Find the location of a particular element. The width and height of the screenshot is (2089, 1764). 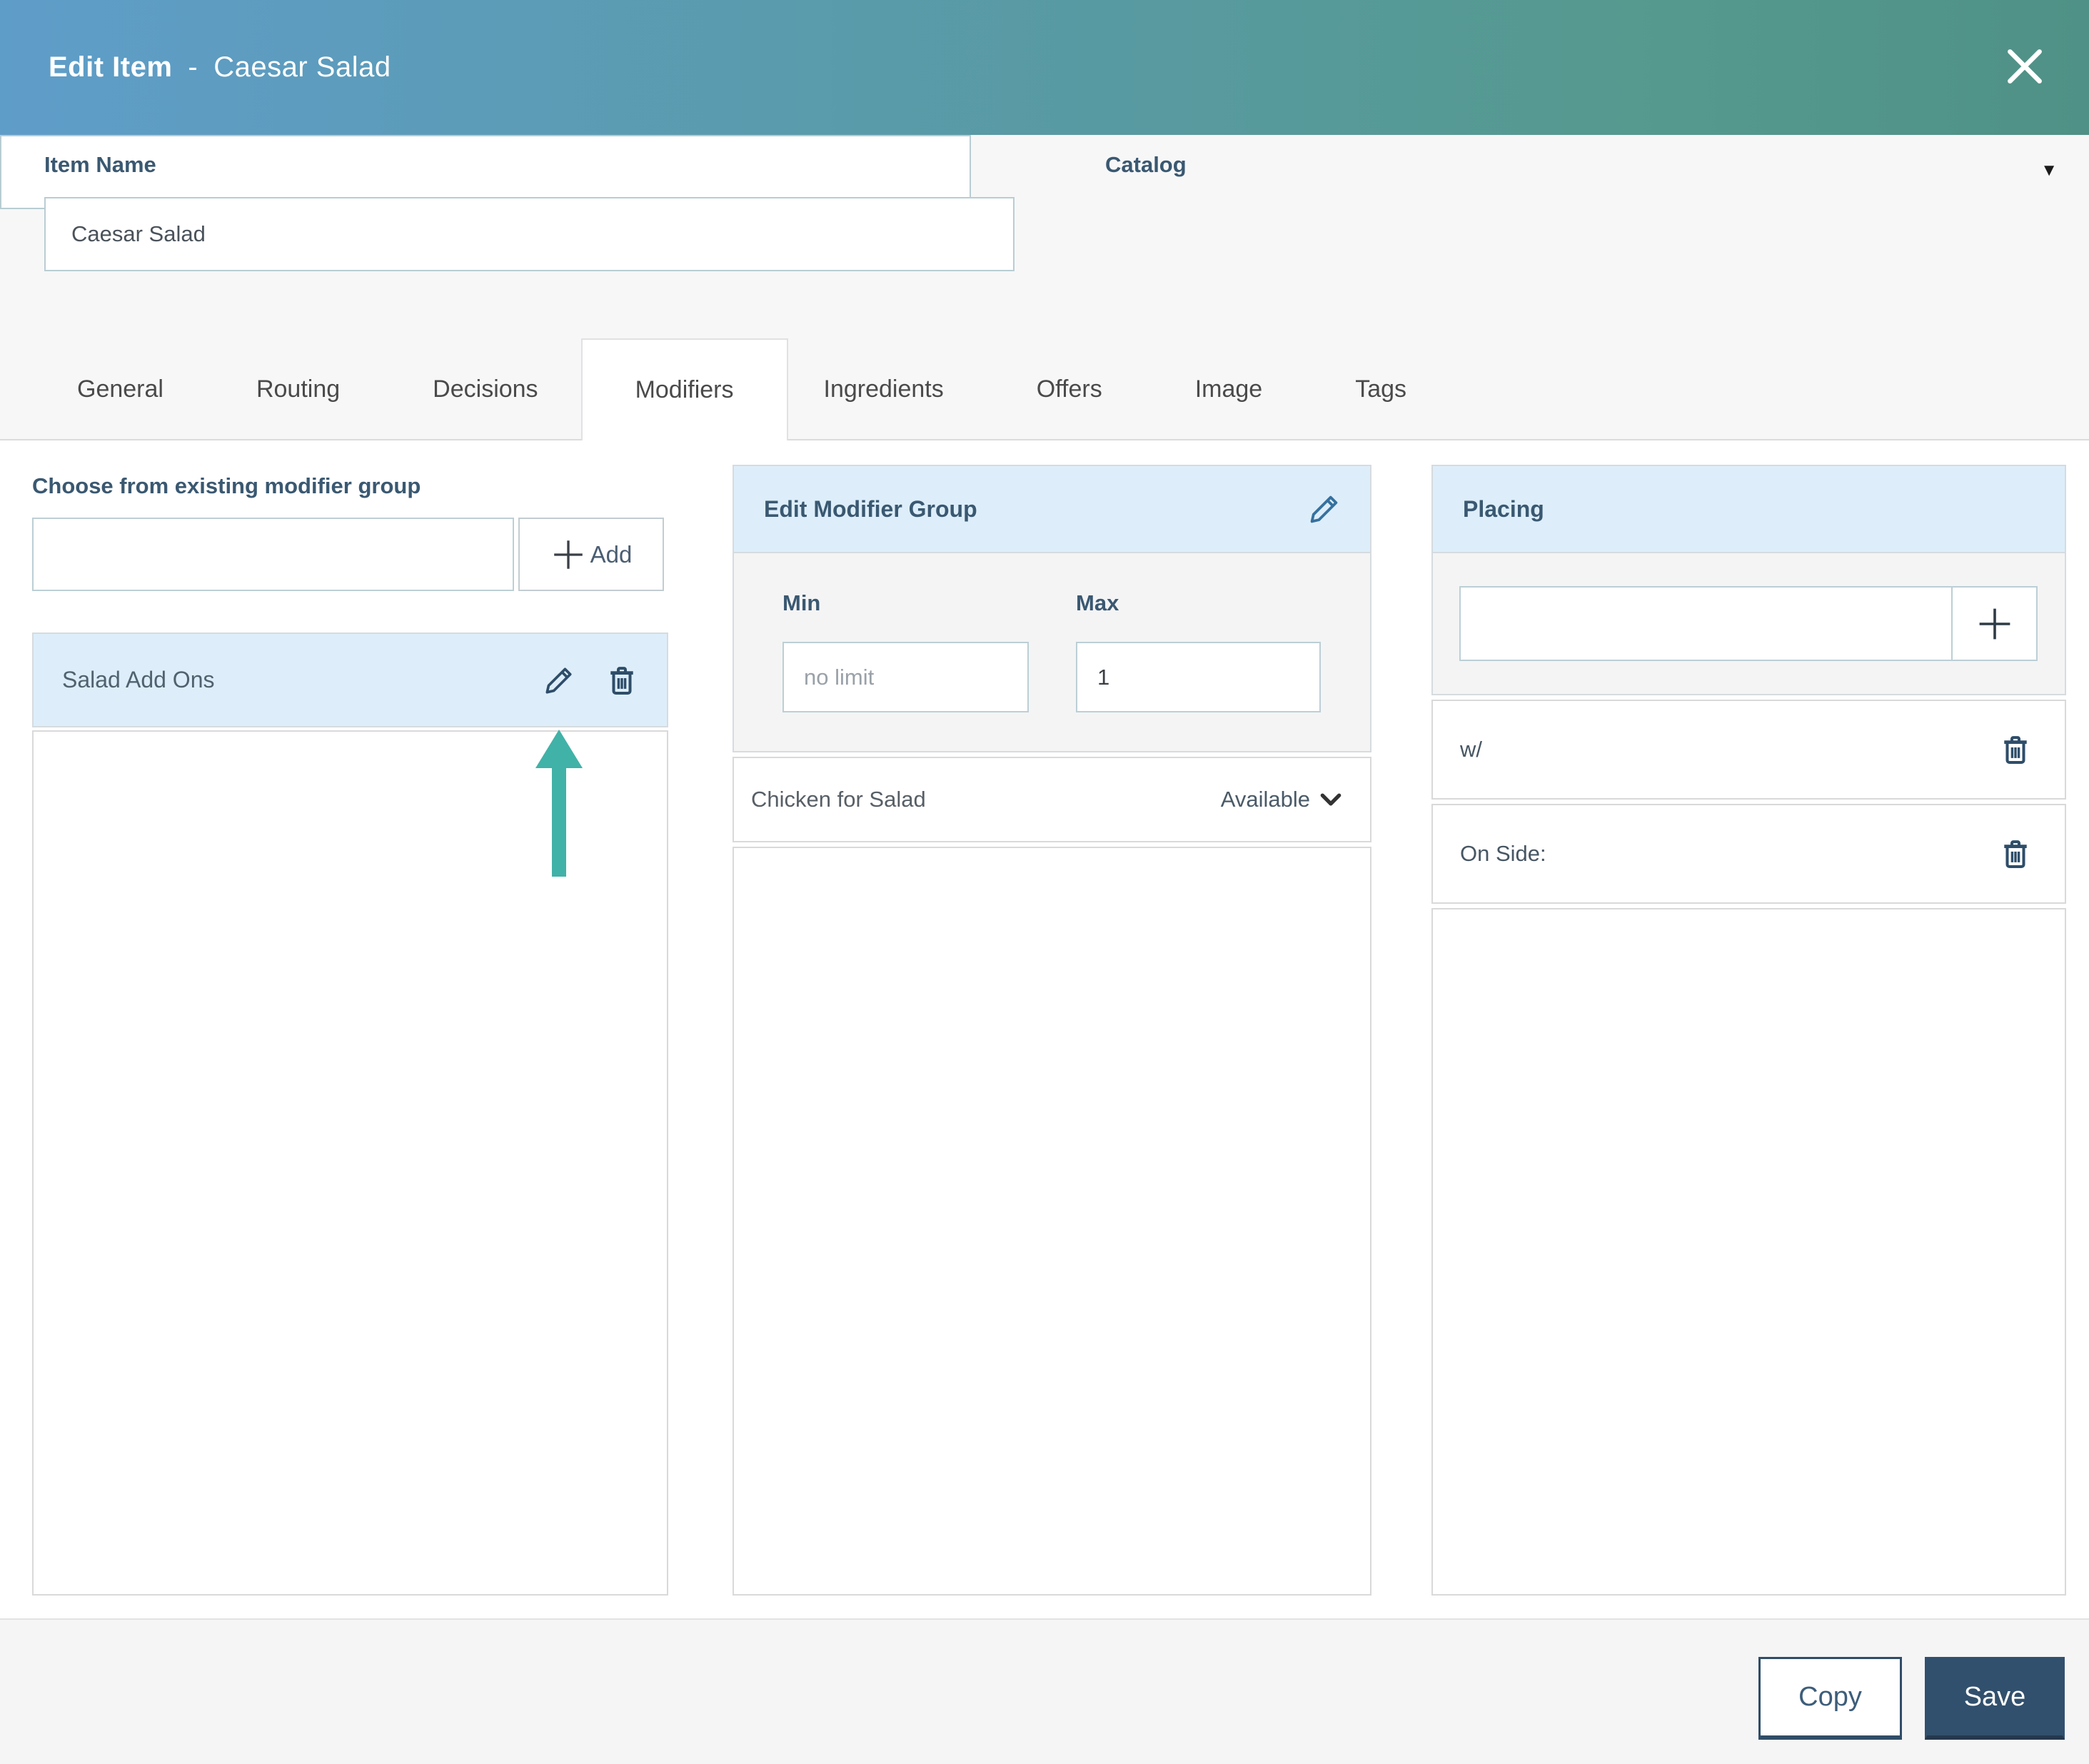

tab-modifiers: Modifiers is located at coordinates (684, 389).